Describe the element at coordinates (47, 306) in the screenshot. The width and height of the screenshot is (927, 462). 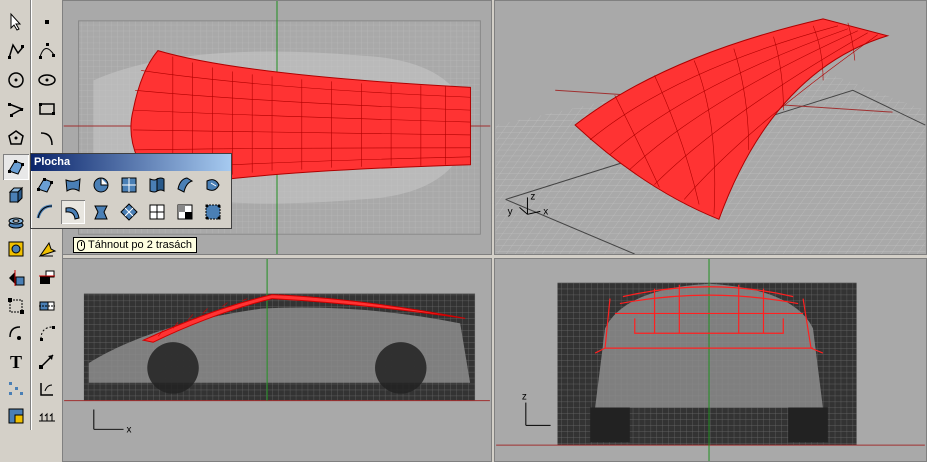
I see `join-icon` at that location.